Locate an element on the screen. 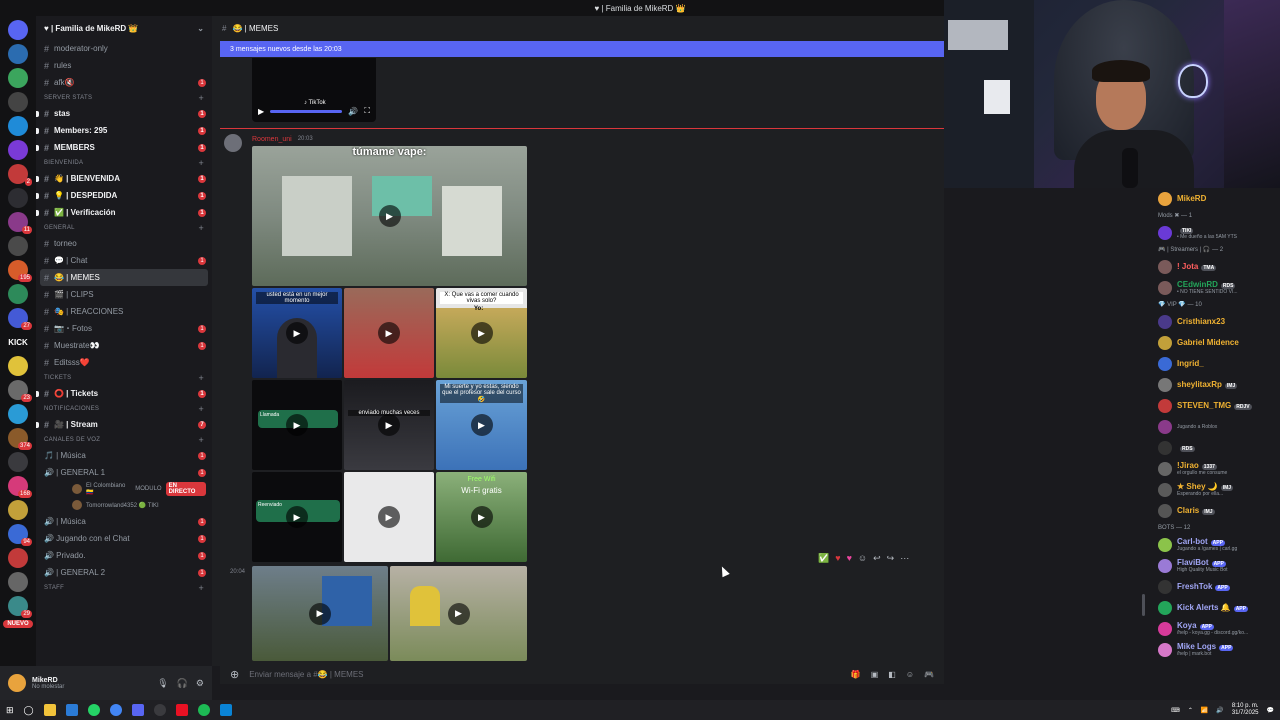 This screenshot has width=1280, height=720. member-item: Ingrid_ is located at coordinates (1214, 363).